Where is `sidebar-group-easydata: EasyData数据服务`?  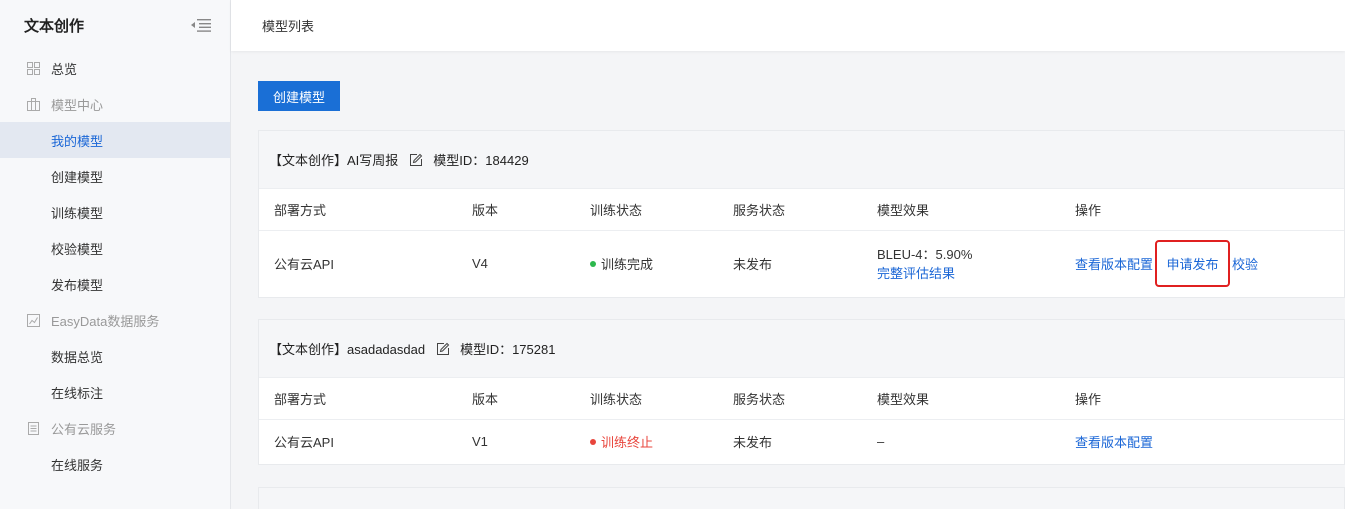
sidebar-group-easydata: EasyData数据服务 is located at coordinates (115, 320).